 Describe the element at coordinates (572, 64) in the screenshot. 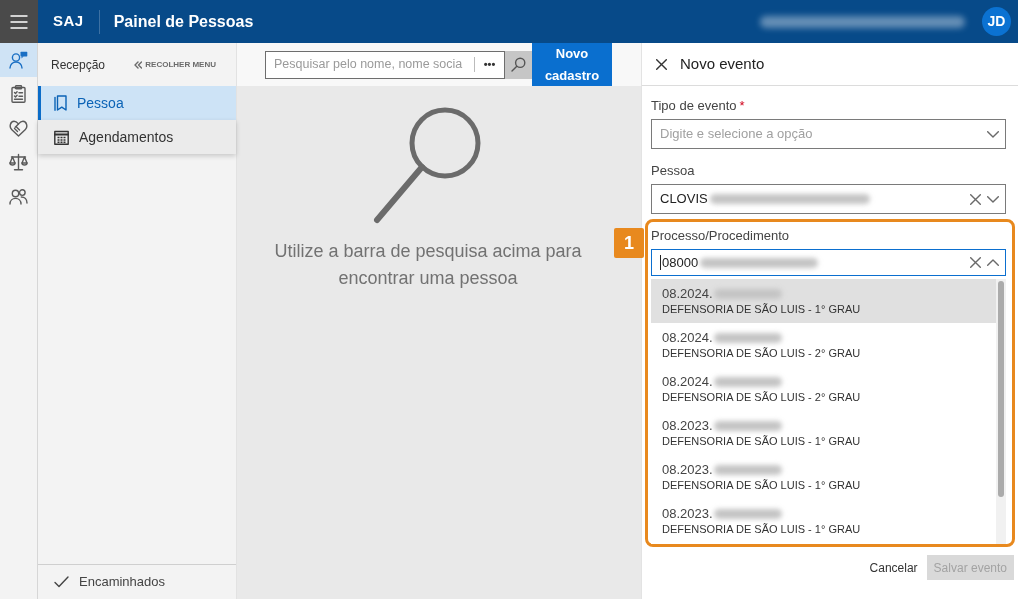

I see `new-record-button: Novo cadastro` at that location.